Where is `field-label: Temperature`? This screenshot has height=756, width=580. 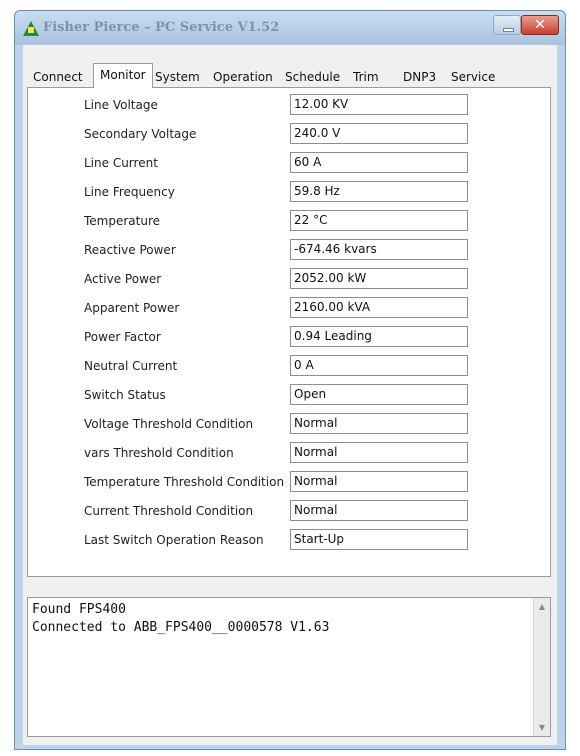
field-label: Temperature is located at coordinates (122, 221).